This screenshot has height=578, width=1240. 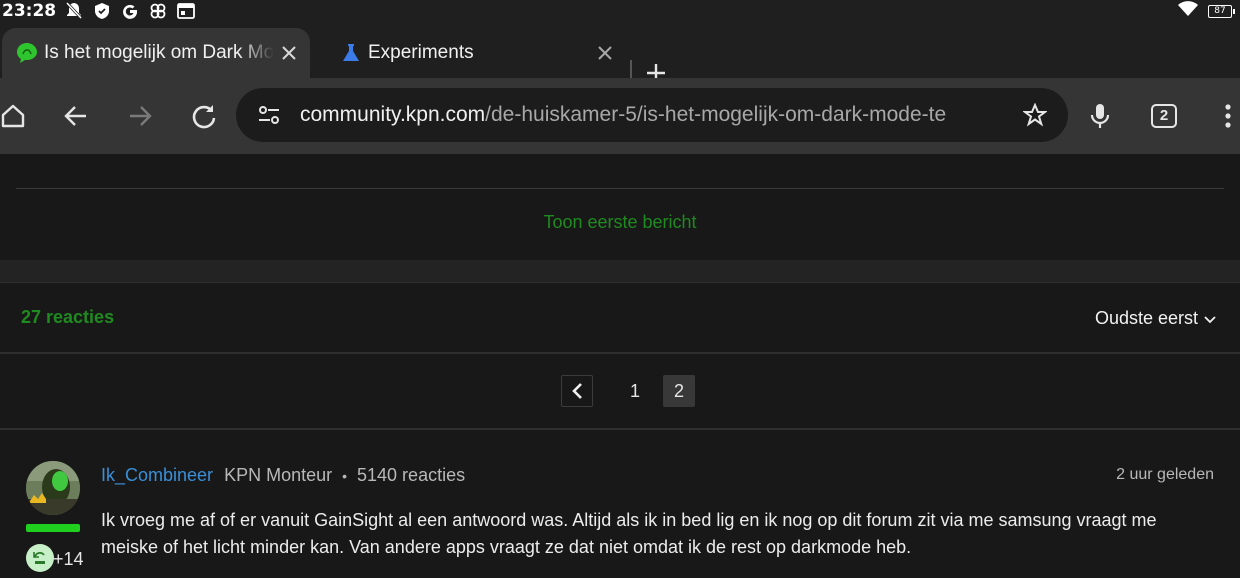 I want to click on tab-title: Is het mogelijk om Dark Mode te, so click(x=159, y=52).